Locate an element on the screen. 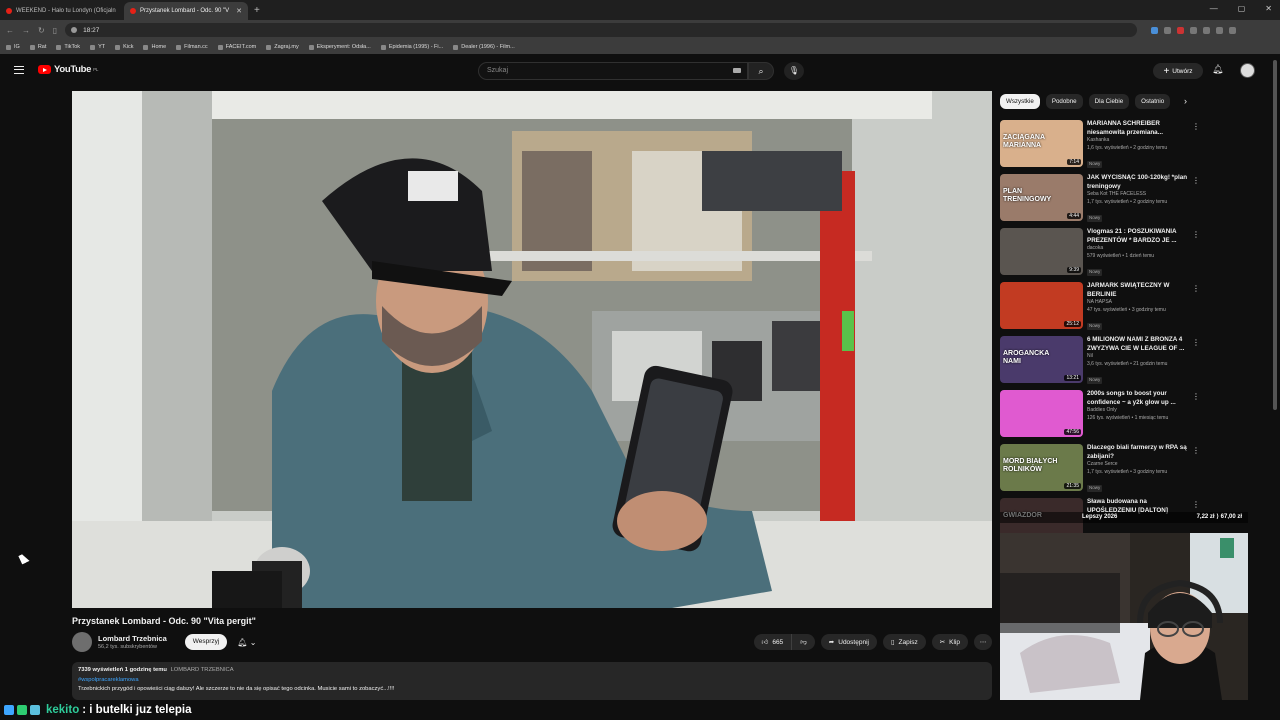 The image size is (1280, 720). search-button: ⌕ is located at coordinates (761, 71).